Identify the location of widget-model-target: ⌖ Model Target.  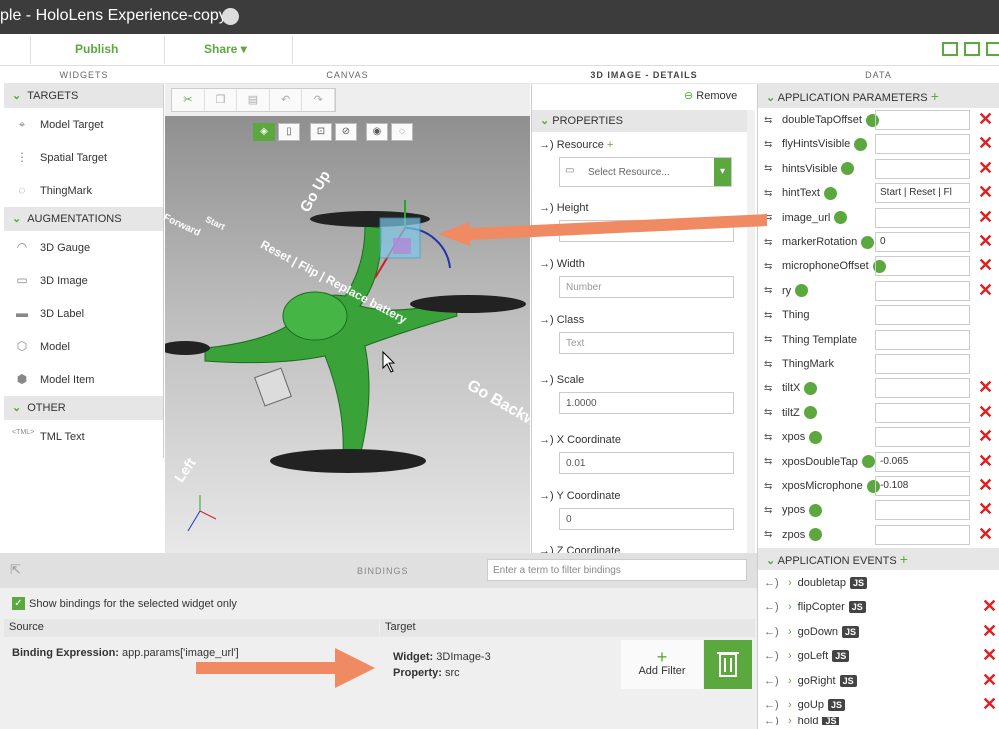
(83, 124).